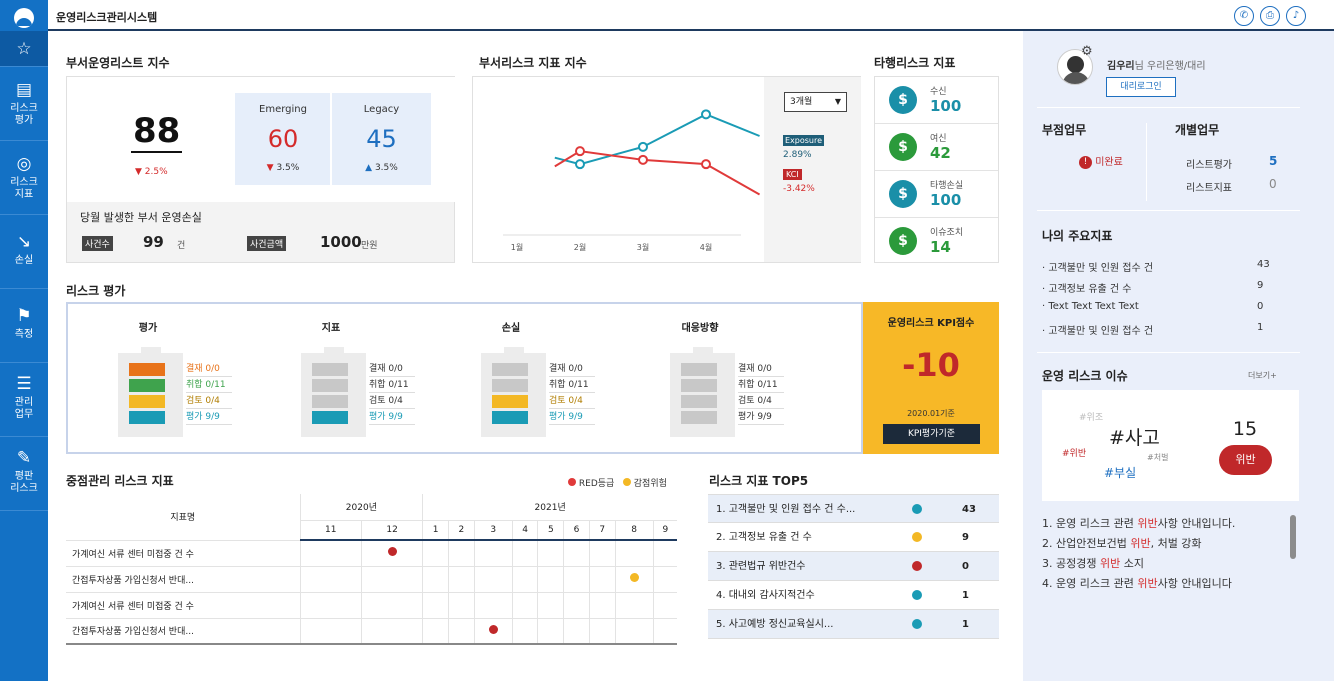  Describe the element at coordinates (947, 186) in the screenshot. I see `other-risk-label: 타행손실` at that location.